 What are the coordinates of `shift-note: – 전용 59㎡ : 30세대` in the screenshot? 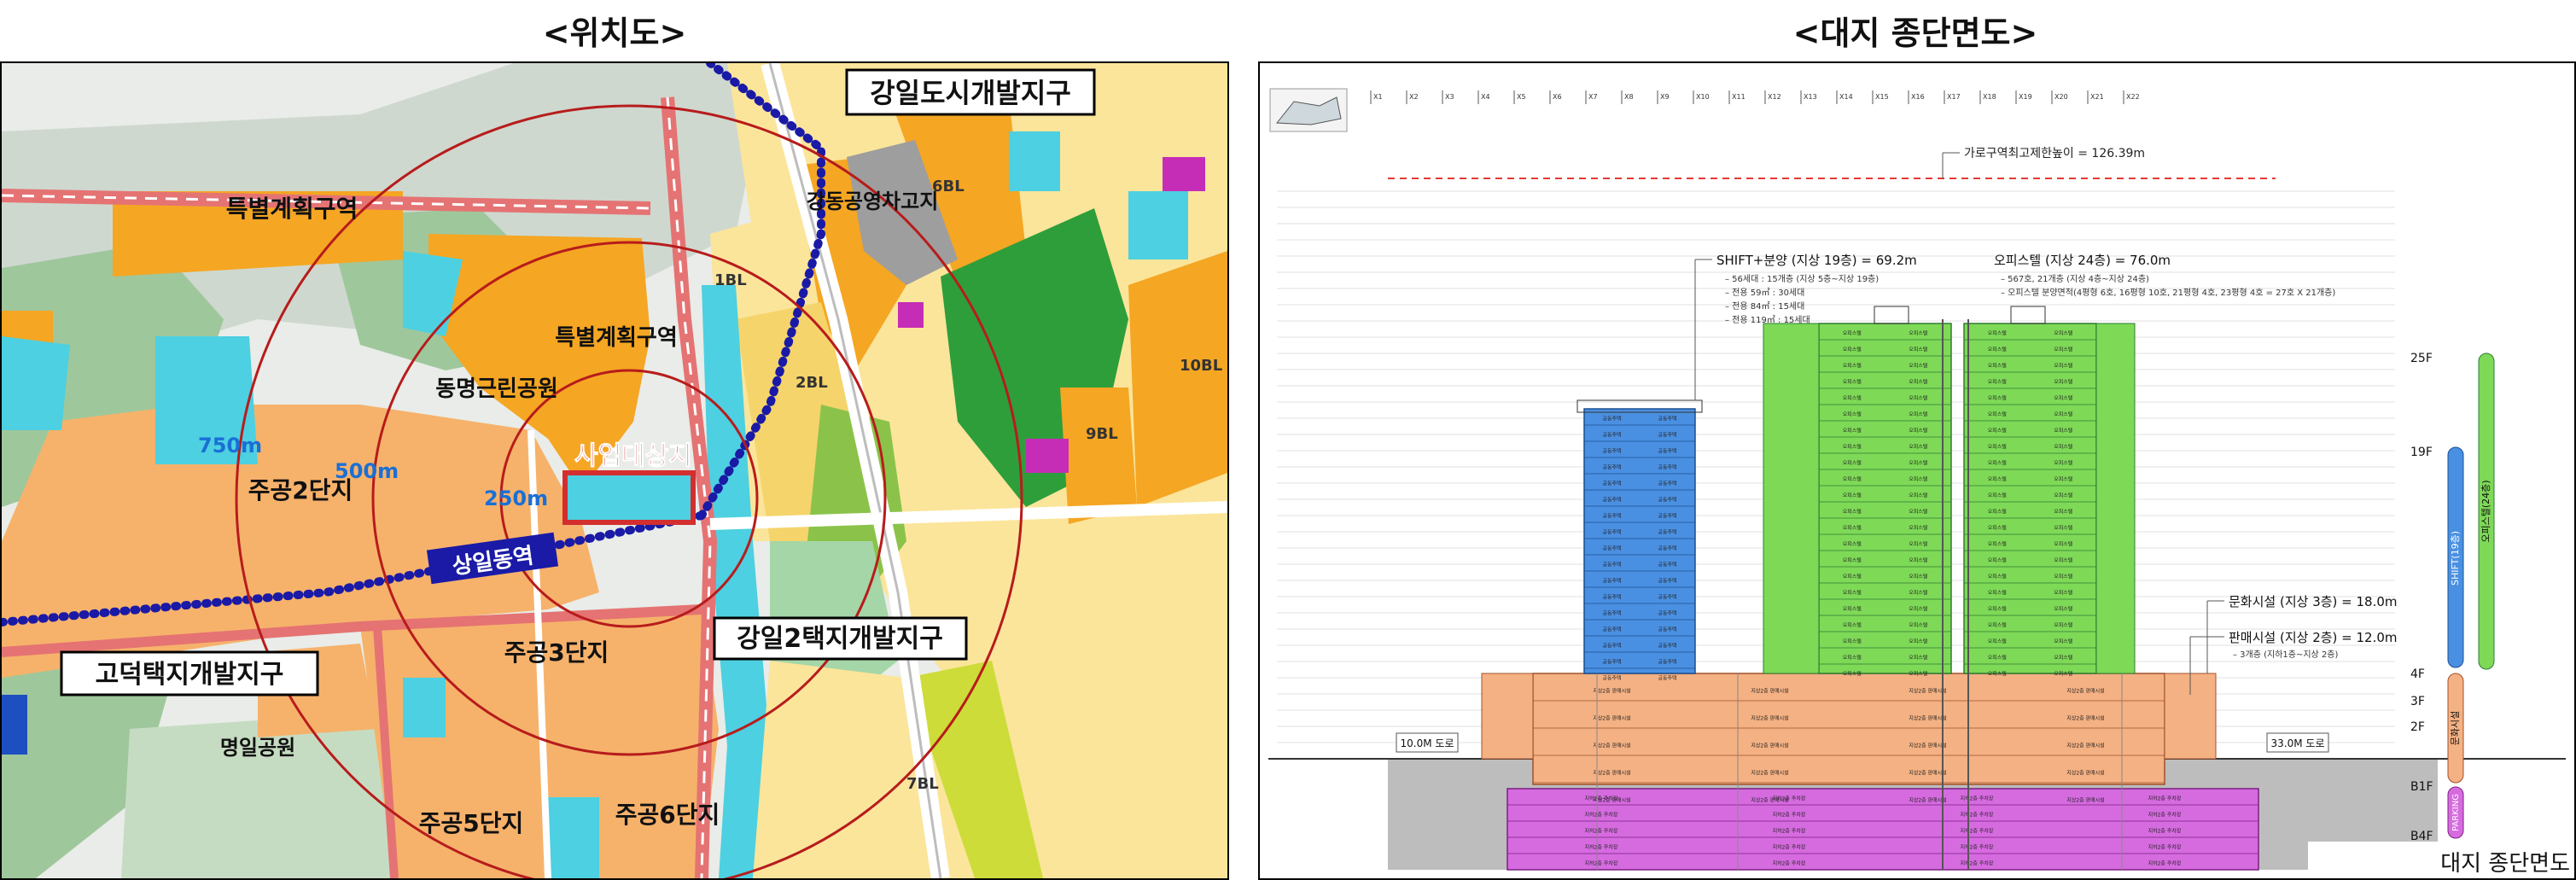 It's located at (1764, 293).